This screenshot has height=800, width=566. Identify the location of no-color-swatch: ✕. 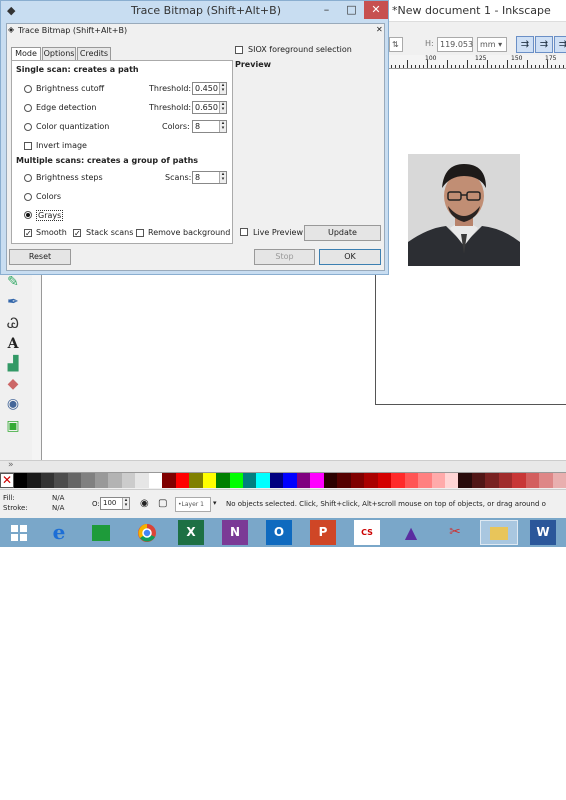
(7, 480).